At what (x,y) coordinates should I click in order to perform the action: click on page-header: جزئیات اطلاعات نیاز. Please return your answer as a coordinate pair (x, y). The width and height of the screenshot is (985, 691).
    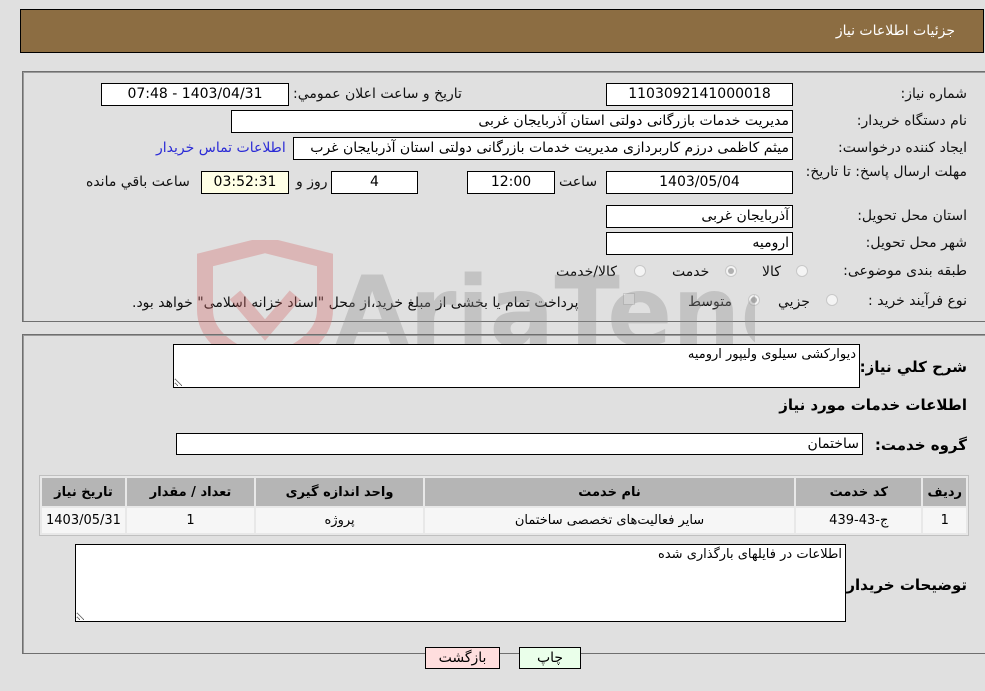
    Looking at the image, I should click on (502, 31).